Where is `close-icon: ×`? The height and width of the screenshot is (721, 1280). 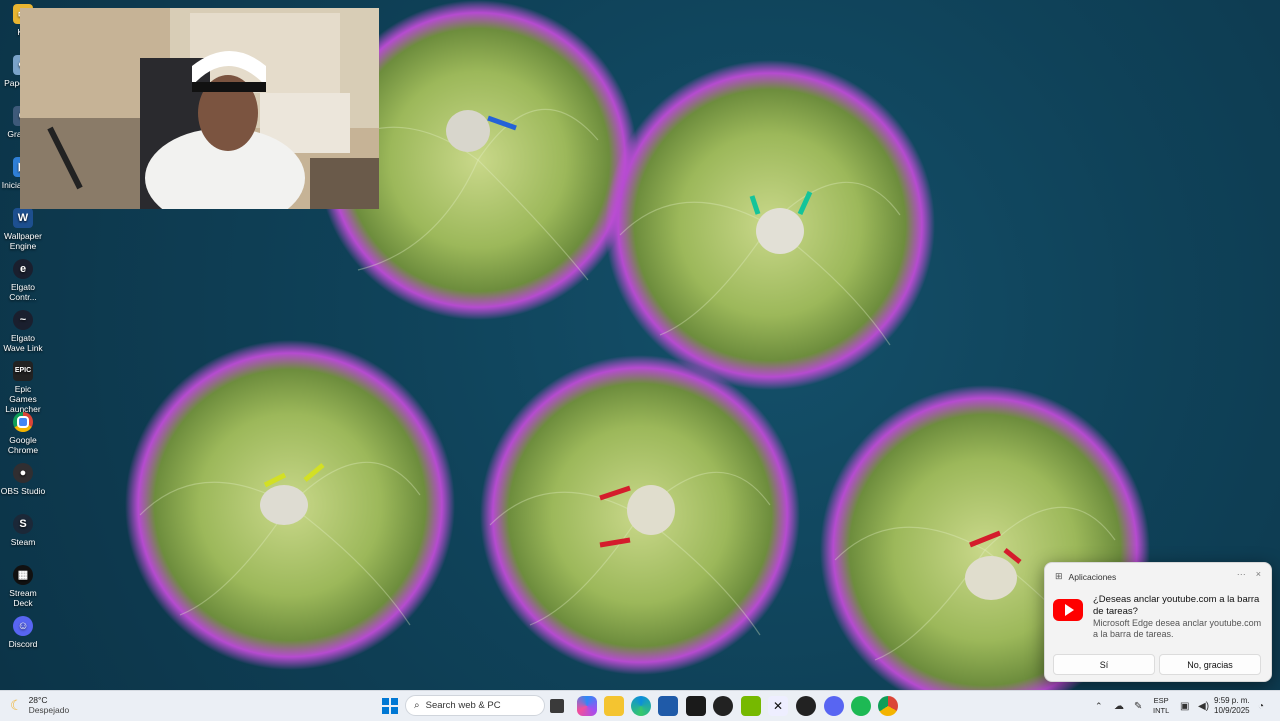 close-icon: × is located at coordinates (1258, 574).